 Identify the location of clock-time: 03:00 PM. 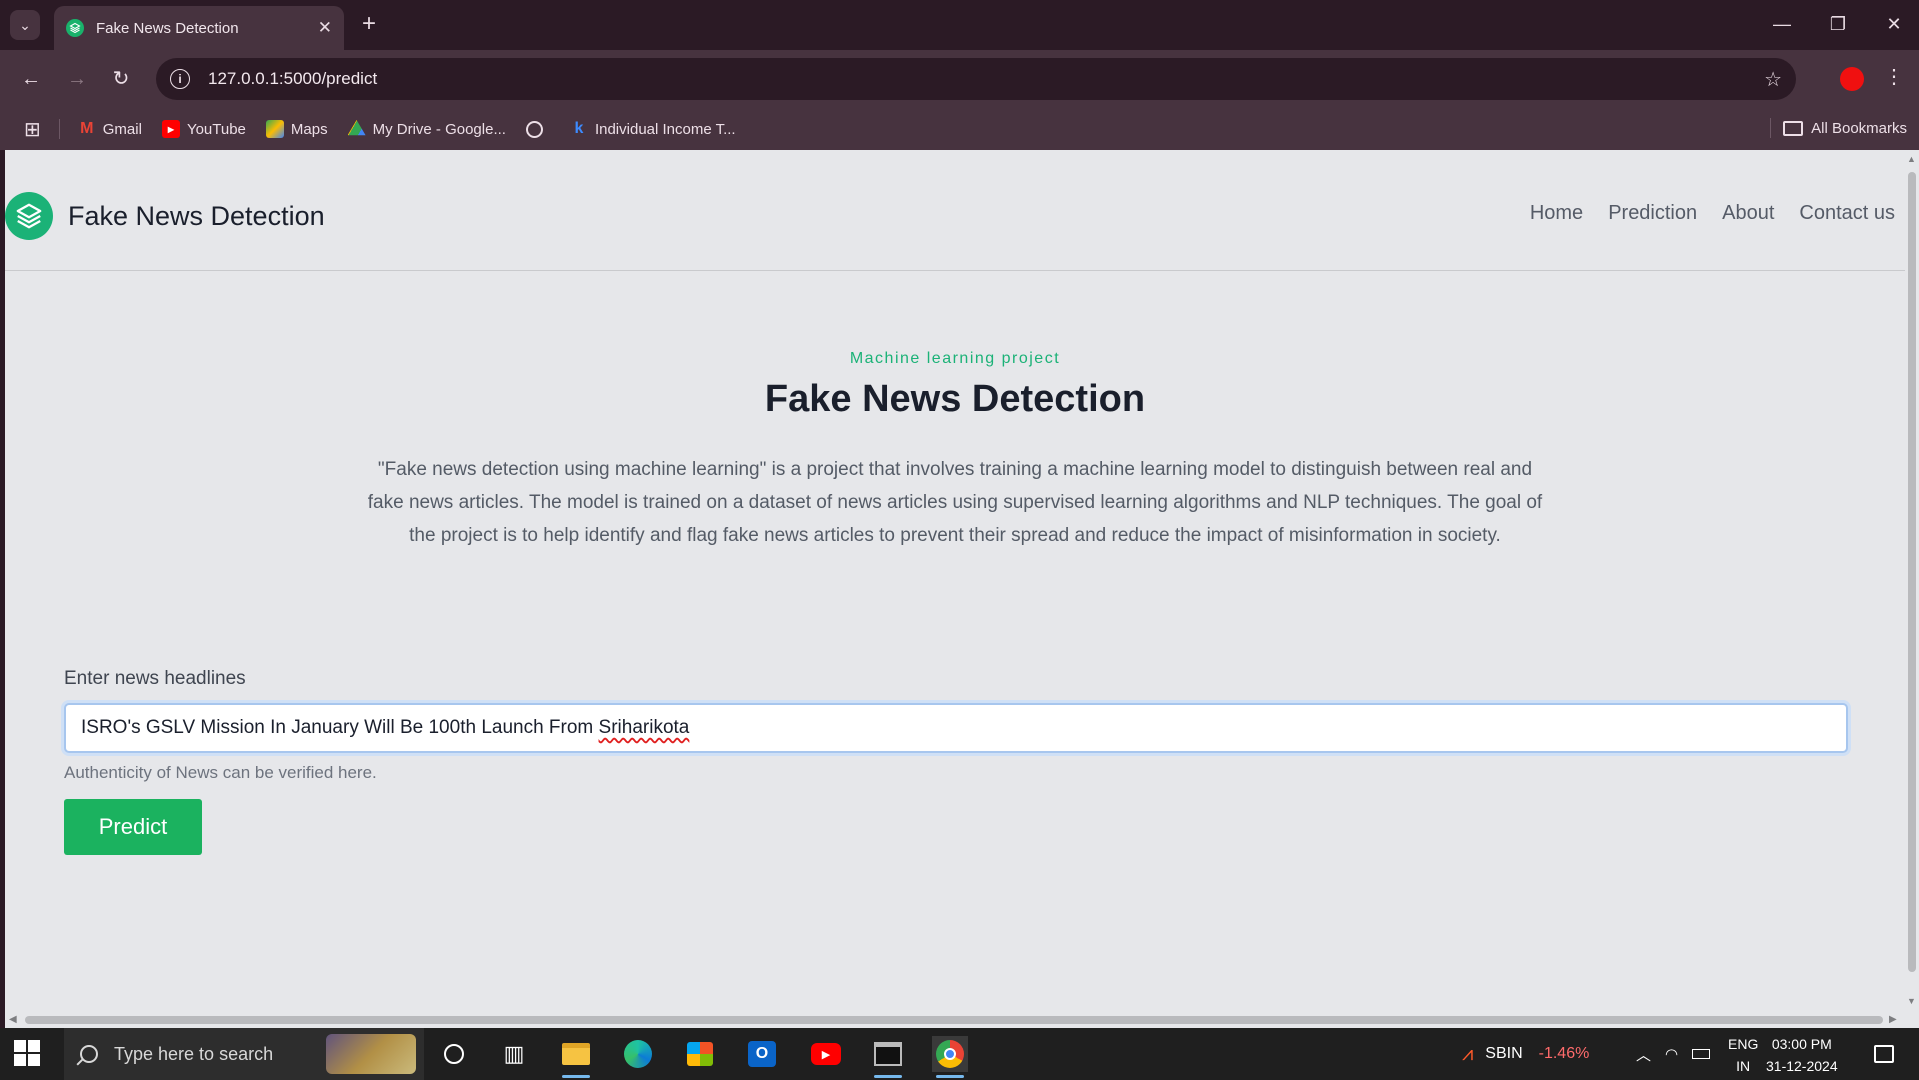
(1801, 1044).